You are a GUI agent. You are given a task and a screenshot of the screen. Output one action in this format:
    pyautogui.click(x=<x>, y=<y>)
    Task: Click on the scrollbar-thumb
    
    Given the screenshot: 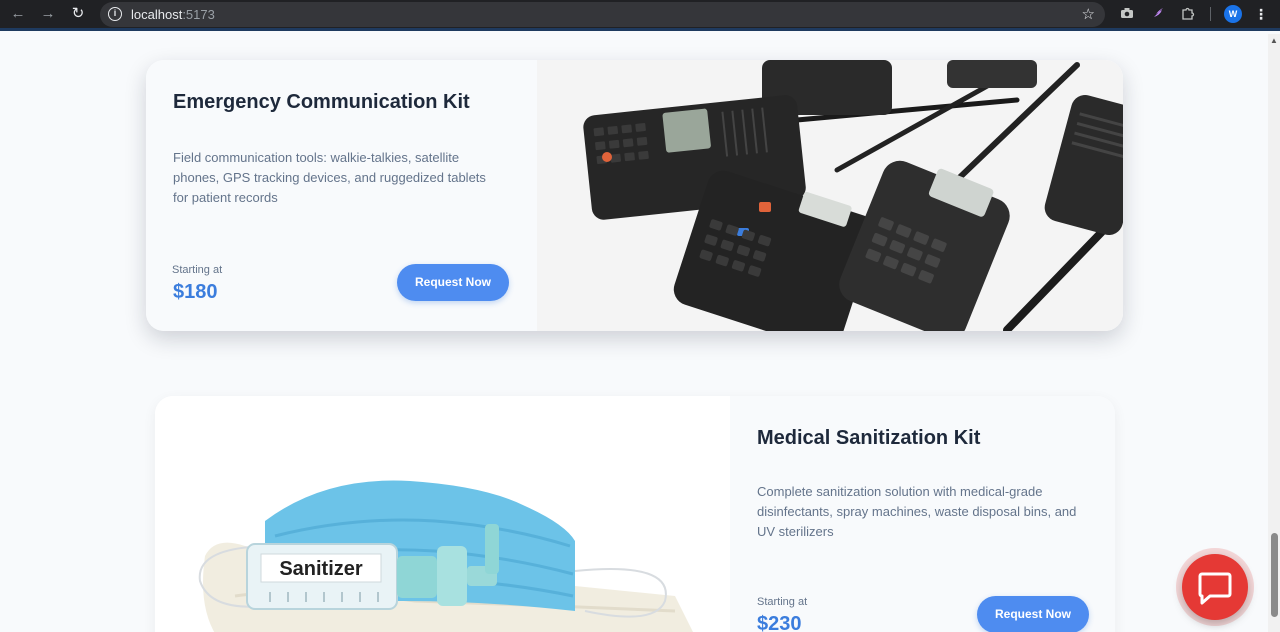 What is the action you would take?
    pyautogui.click(x=1274, y=575)
    